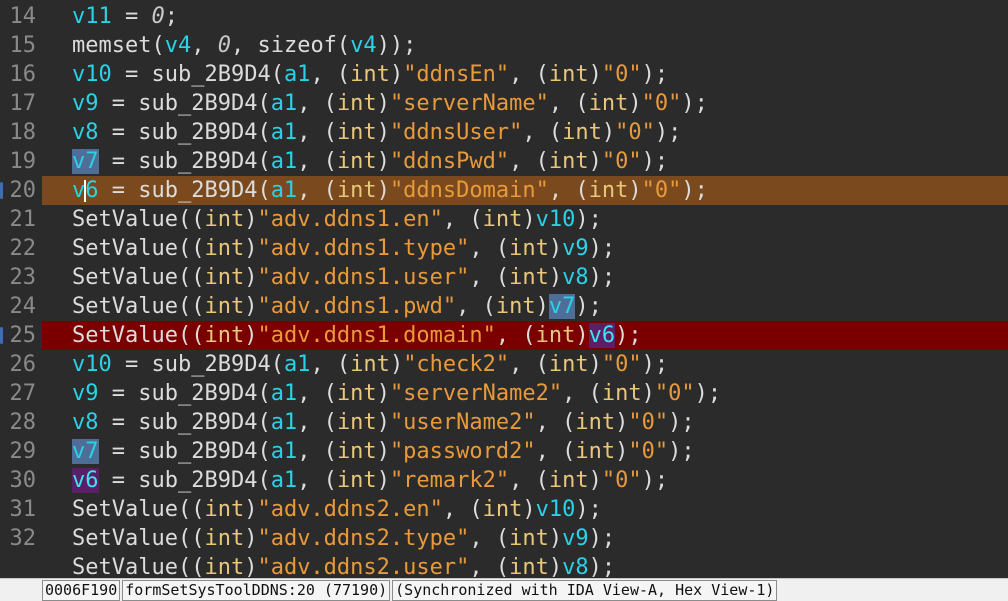 The image size is (1008, 601). I want to click on variable-token: 6, so click(91, 190).